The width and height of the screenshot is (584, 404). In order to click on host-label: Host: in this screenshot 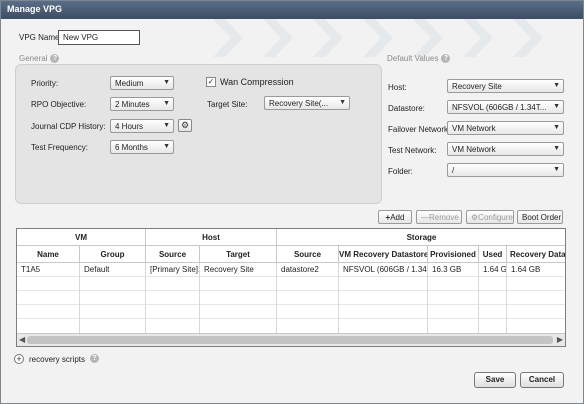, I will do `click(397, 87)`.